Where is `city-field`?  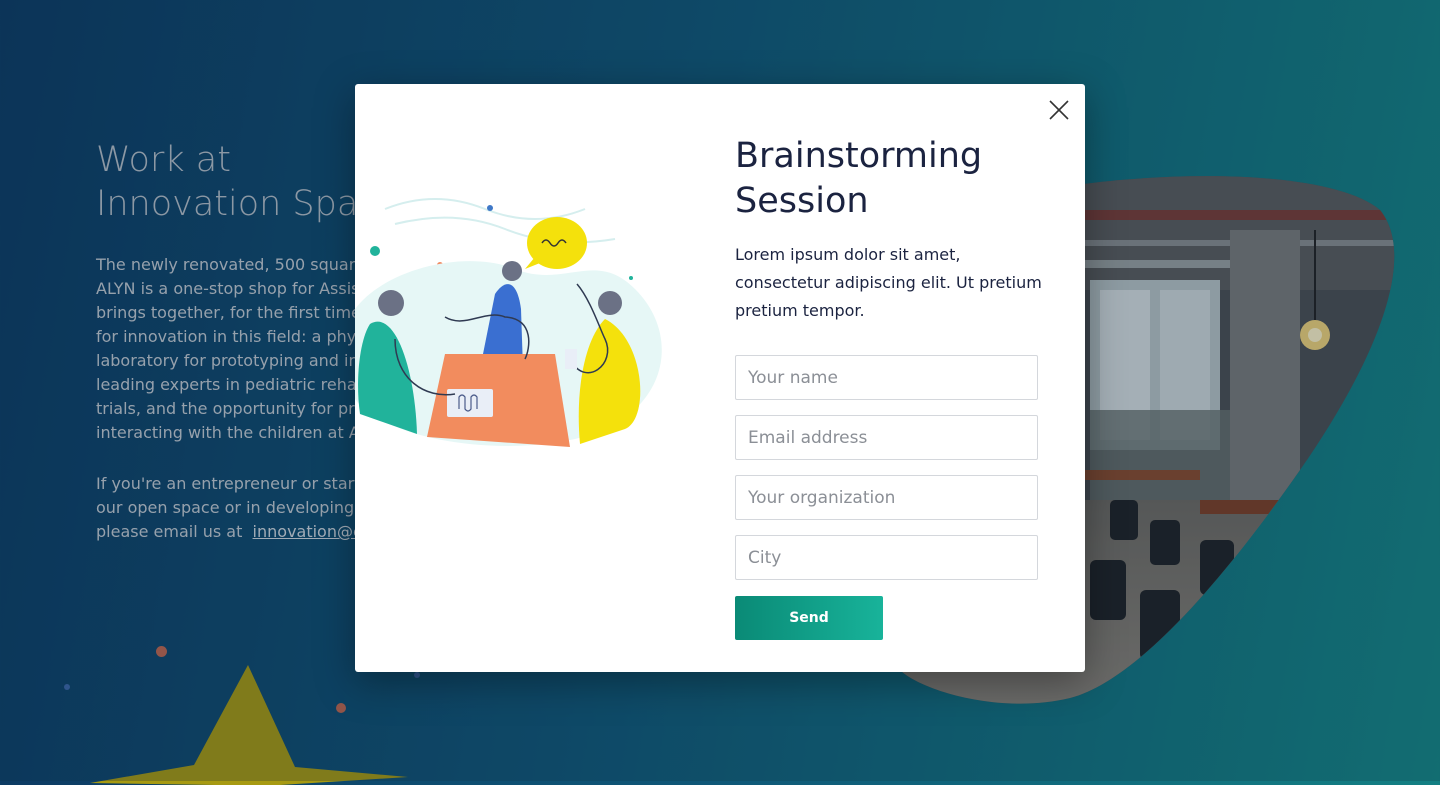 city-field is located at coordinates (886, 557).